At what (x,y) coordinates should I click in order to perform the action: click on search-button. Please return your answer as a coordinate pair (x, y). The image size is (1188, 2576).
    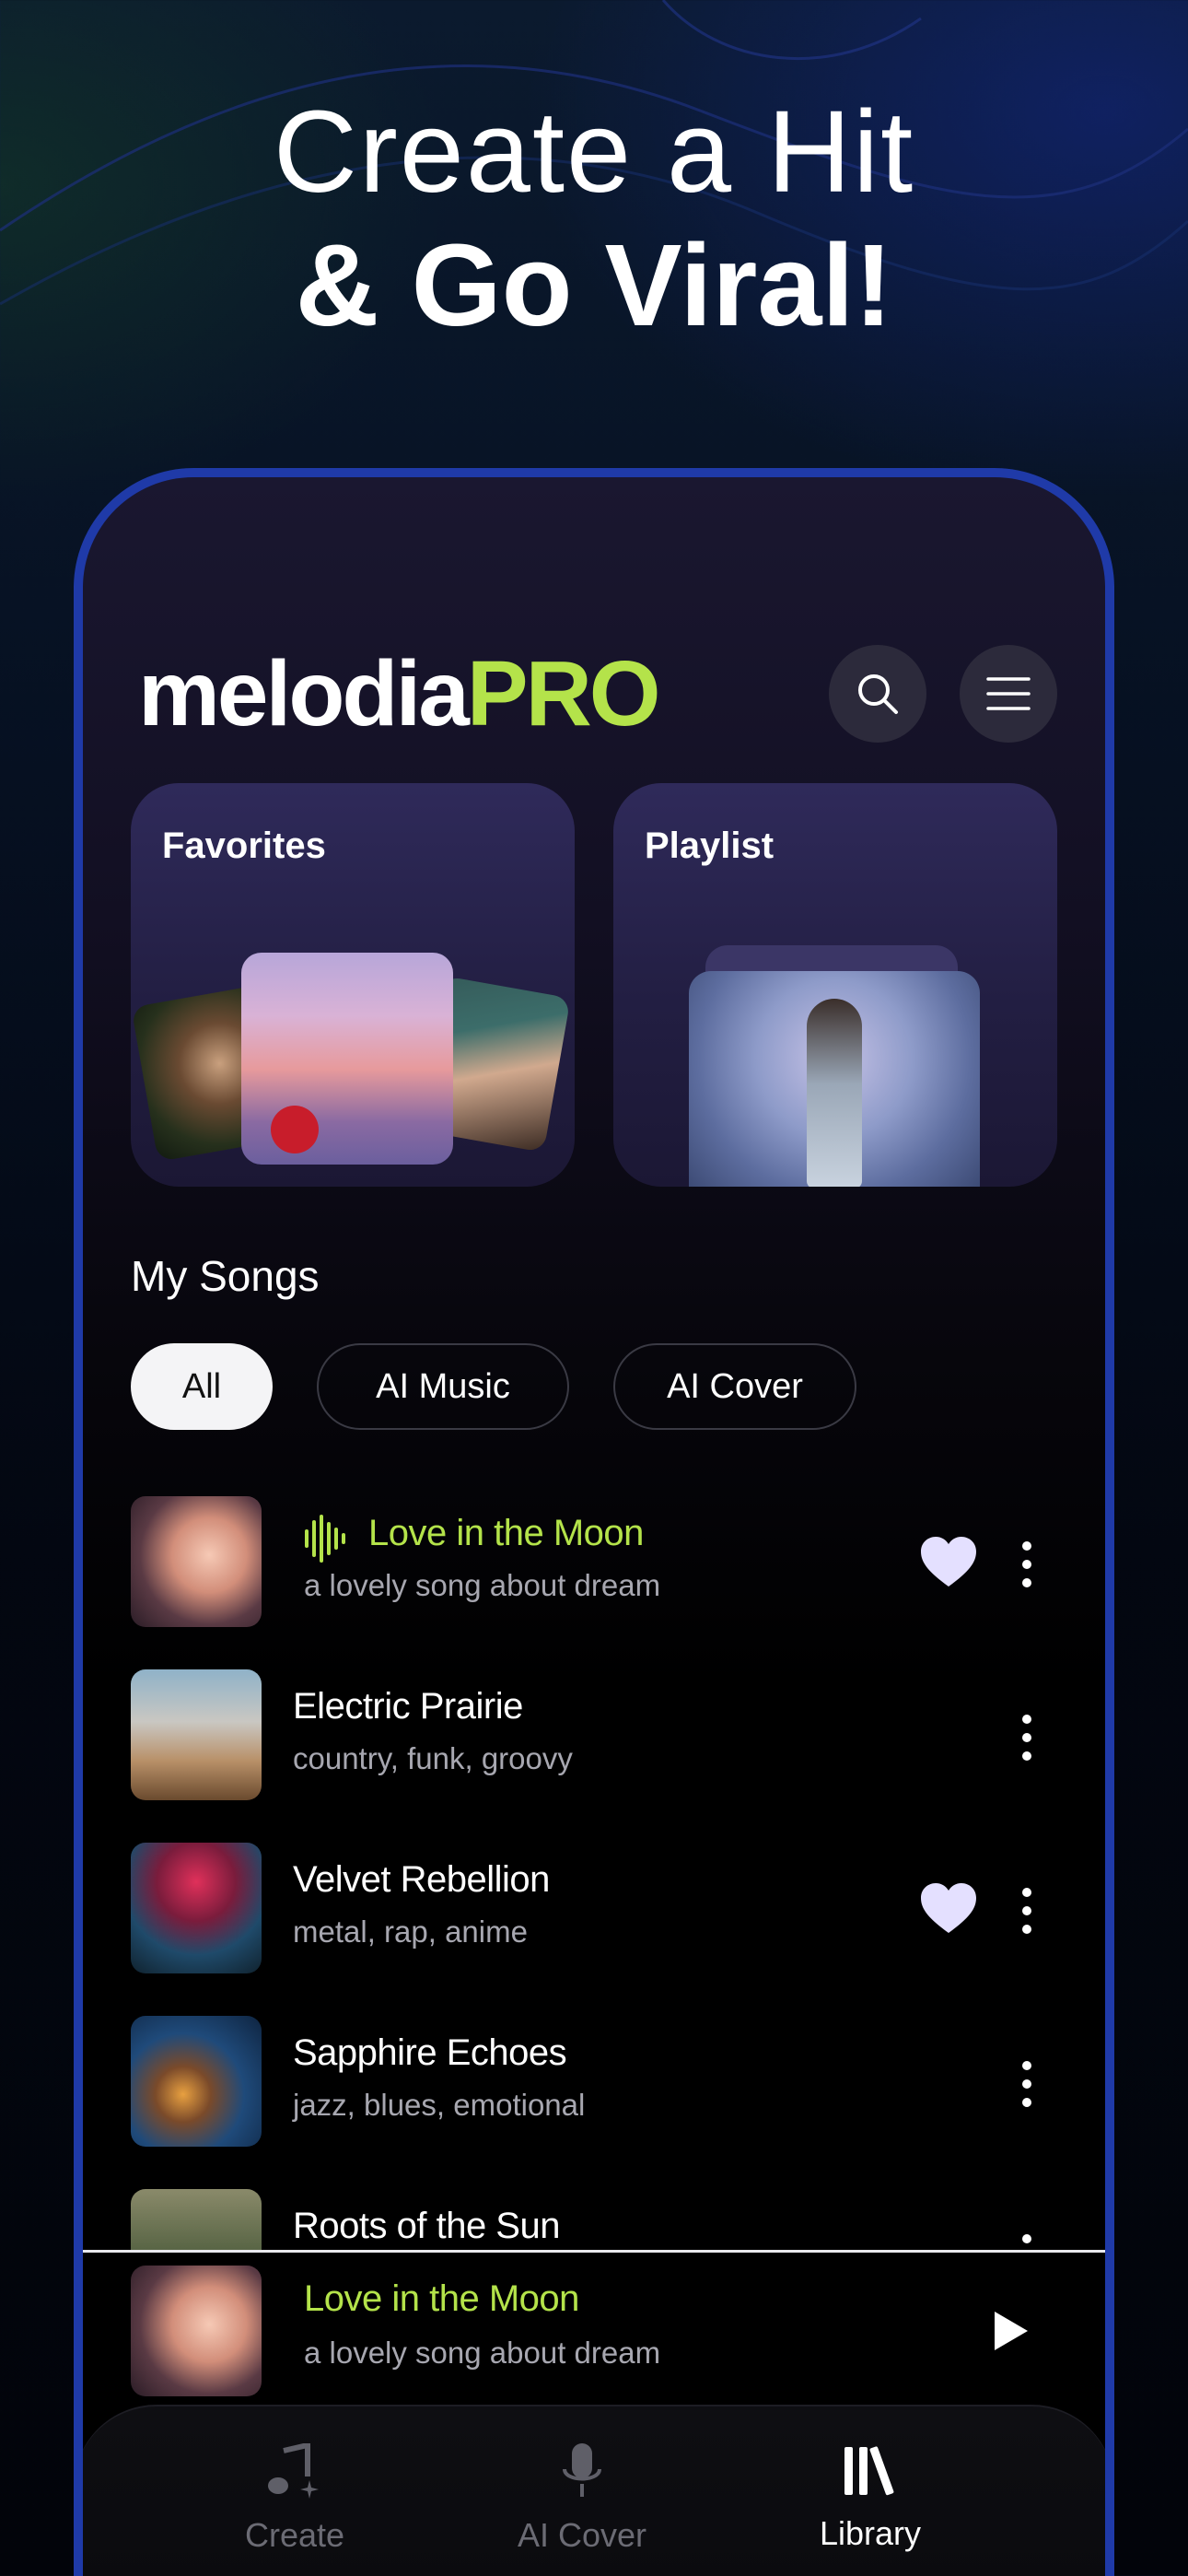
    Looking at the image, I should click on (877, 694).